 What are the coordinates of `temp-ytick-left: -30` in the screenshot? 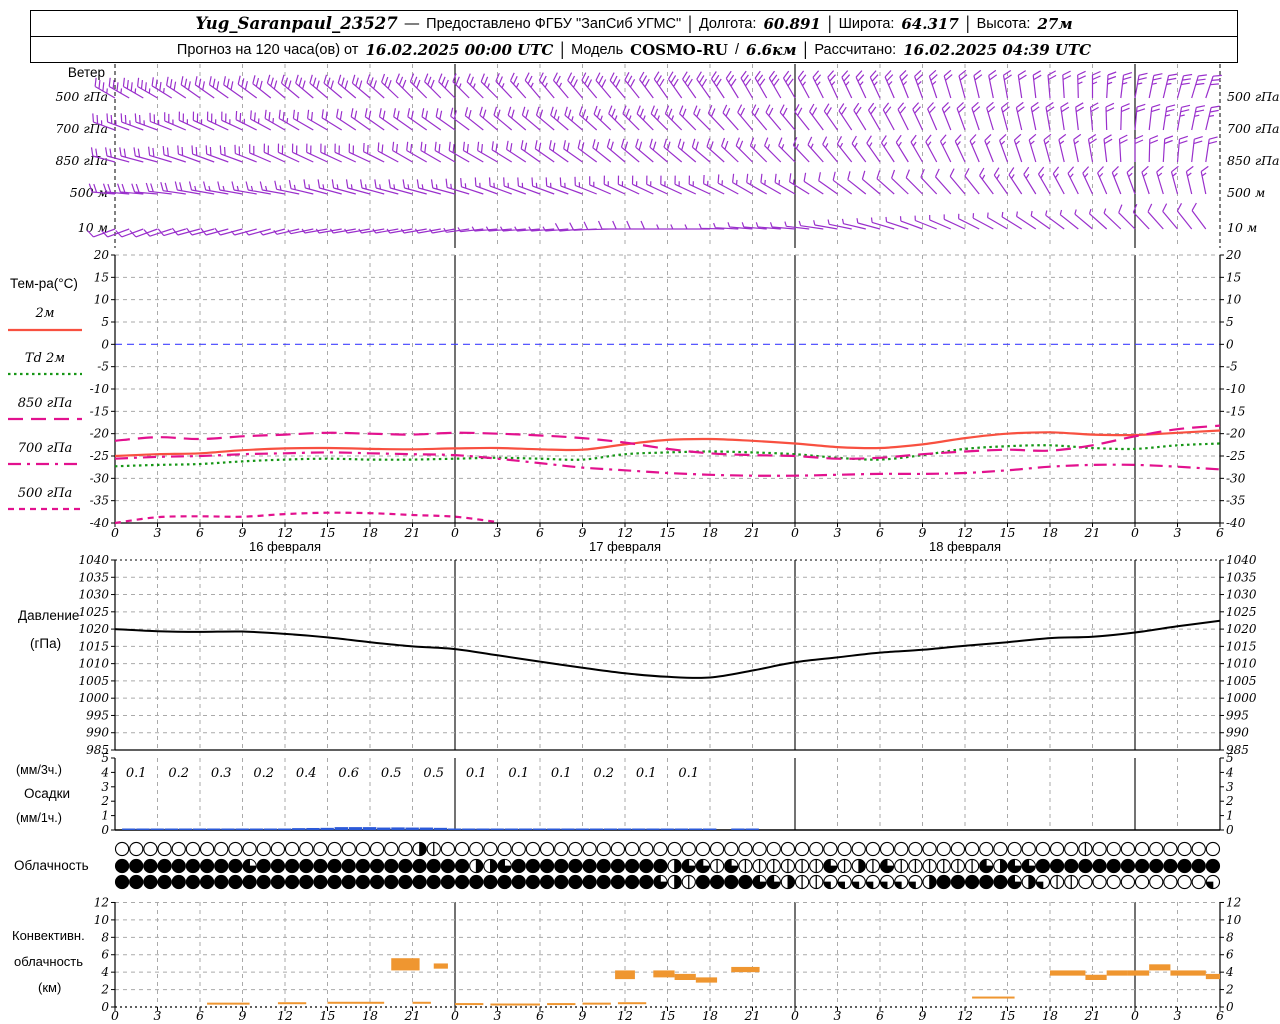 It's located at (100, 478).